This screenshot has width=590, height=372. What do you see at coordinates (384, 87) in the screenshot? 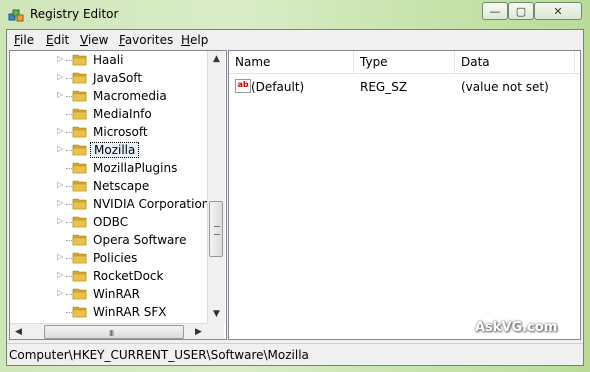
I see `value-type: REG_SZ` at bounding box center [384, 87].